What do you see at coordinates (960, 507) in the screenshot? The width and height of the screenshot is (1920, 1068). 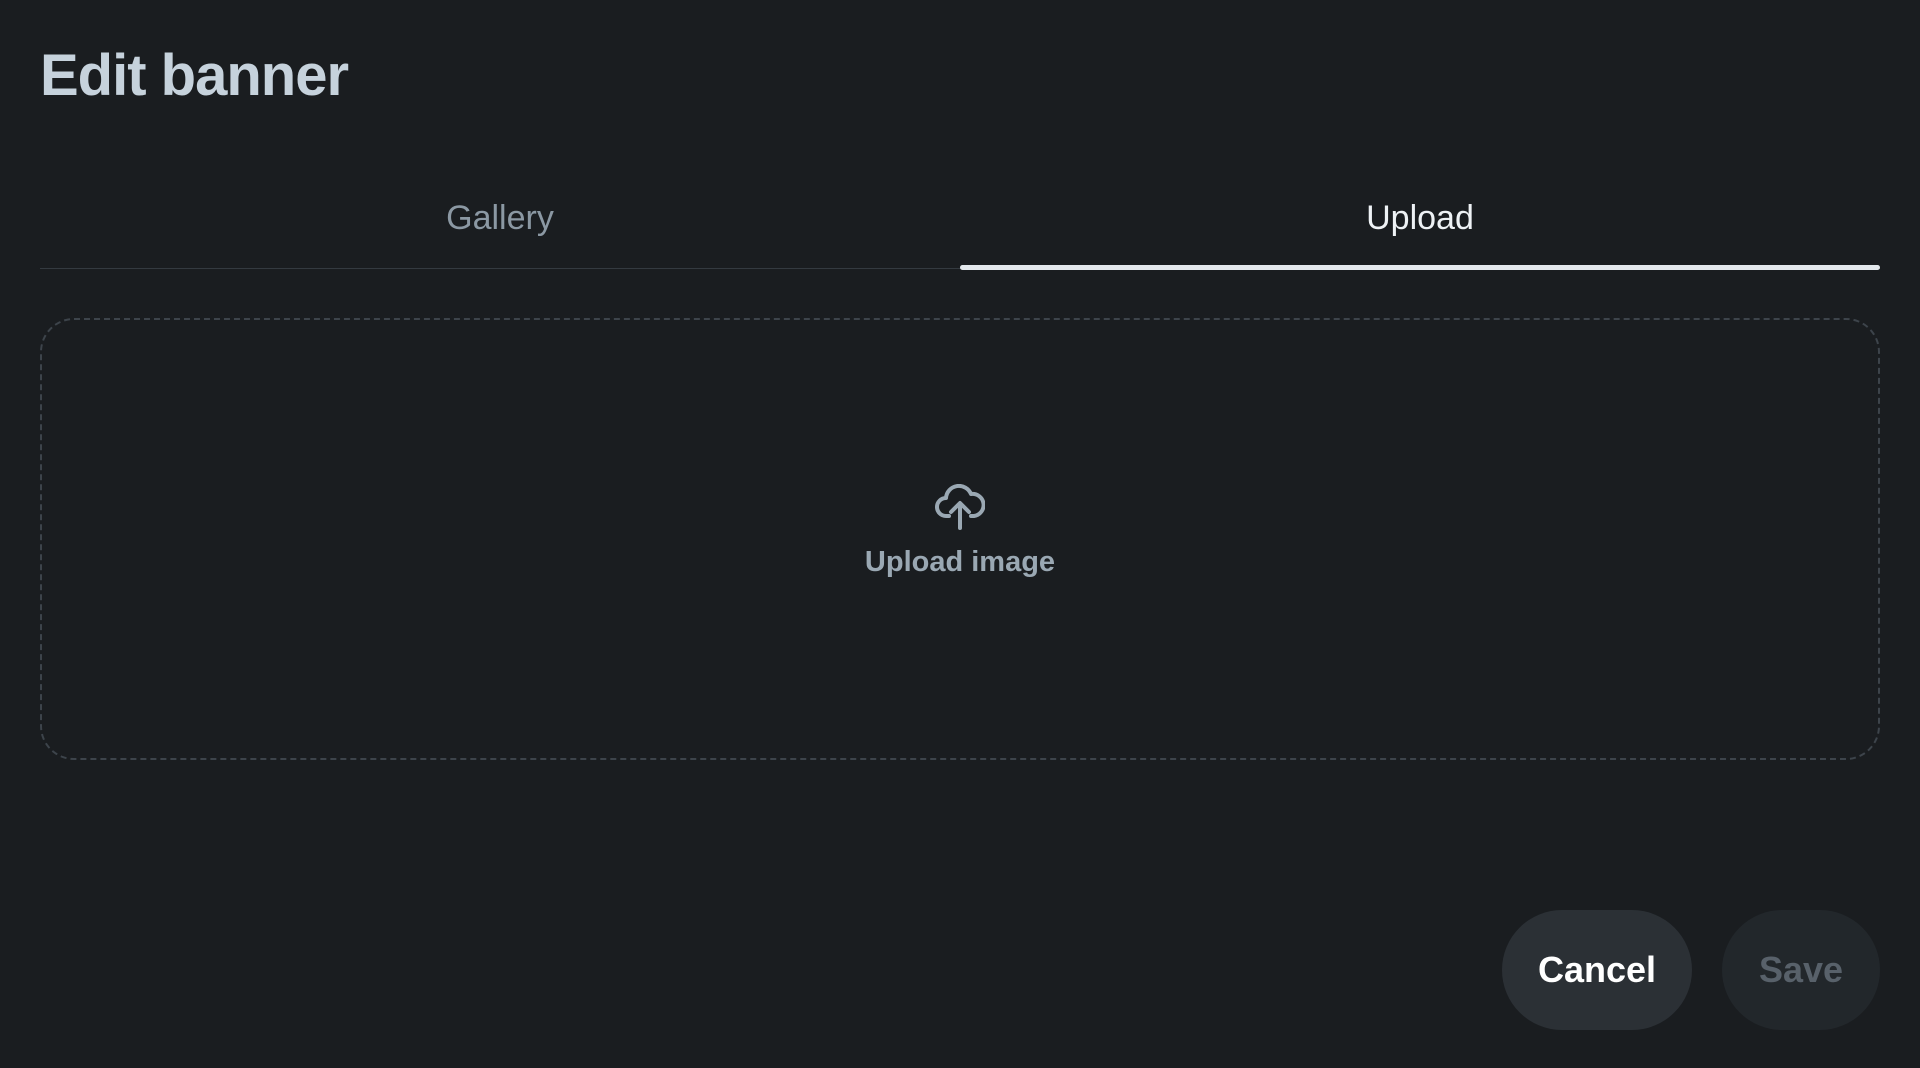 I see `cloud-upload-icon` at bounding box center [960, 507].